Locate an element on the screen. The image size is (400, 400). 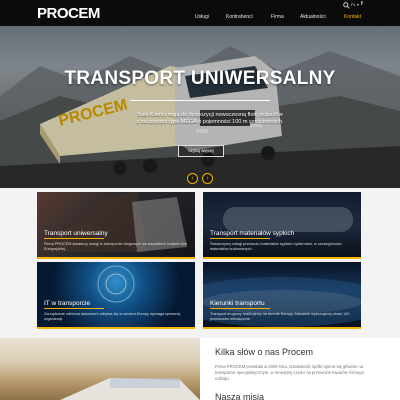
language-selector: PL ▾ is located at coordinates (355, 4).